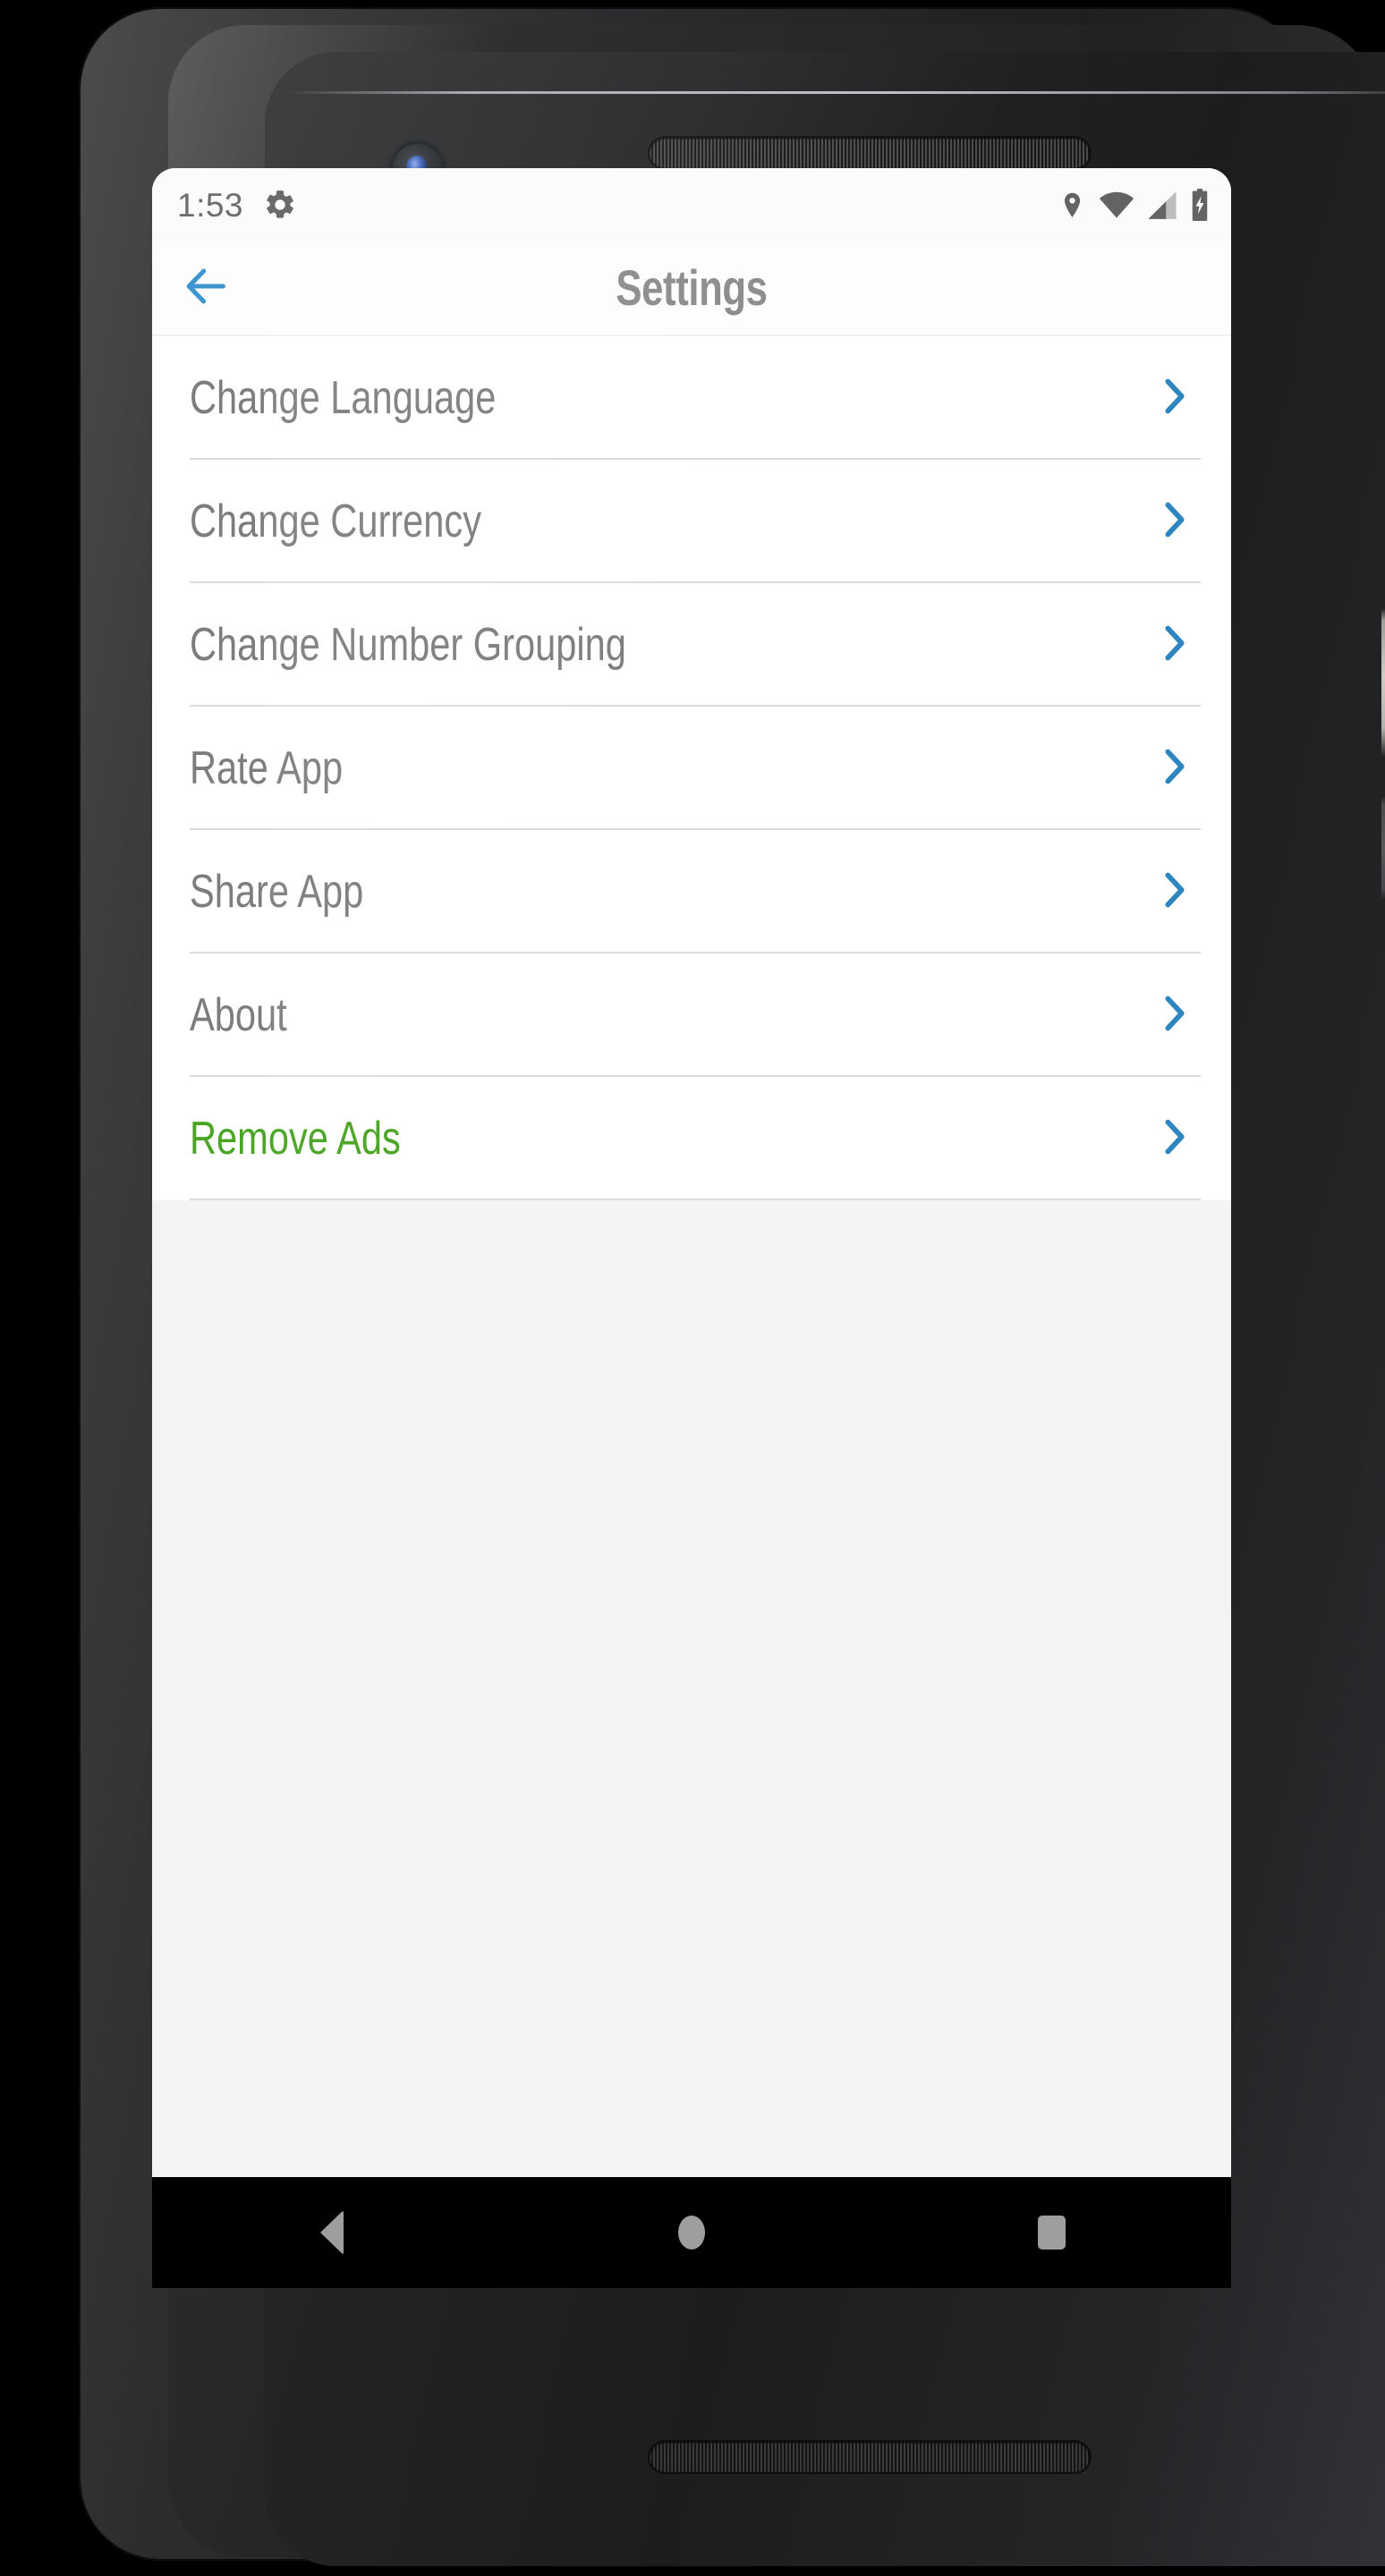 This screenshot has height=2576, width=1385. Describe the element at coordinates (870, 153) in the screenshot. I see `earpiece-speaker-grille` at that location.